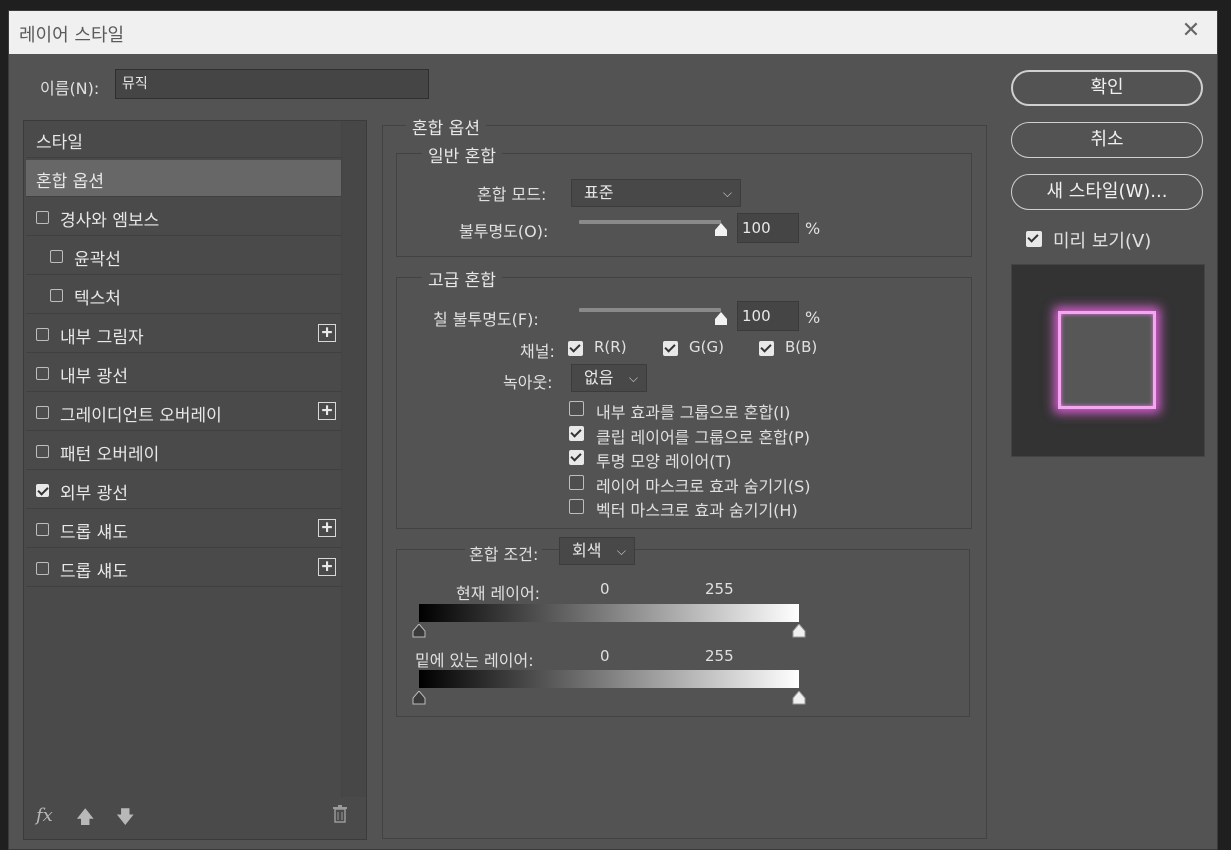 This screenshot has width=1231, height=850. I want to click on fill-opacity-unit: %, so click(813, 317).